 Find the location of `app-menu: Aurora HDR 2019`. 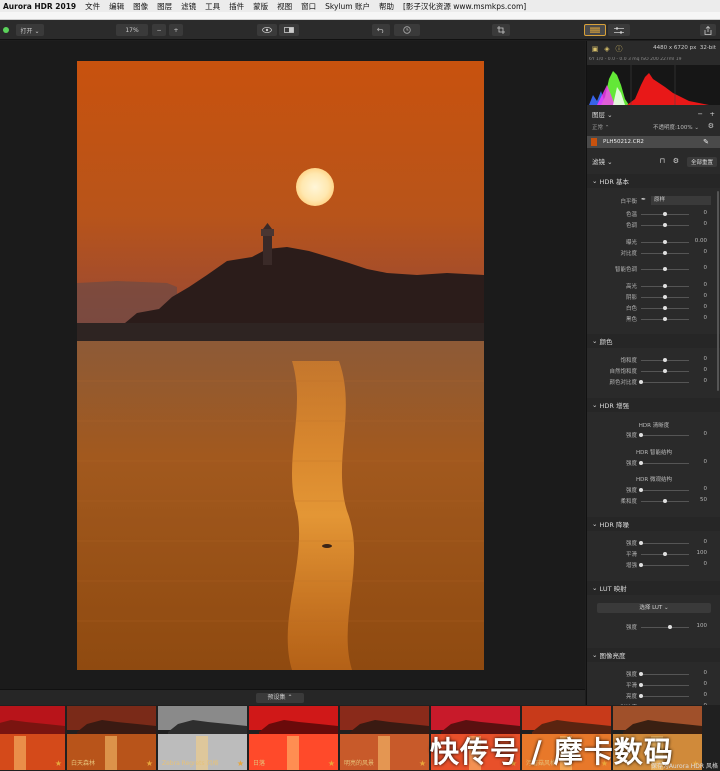

app-menu: Aurora HDR 2019 is located at coordinates (39, 6).